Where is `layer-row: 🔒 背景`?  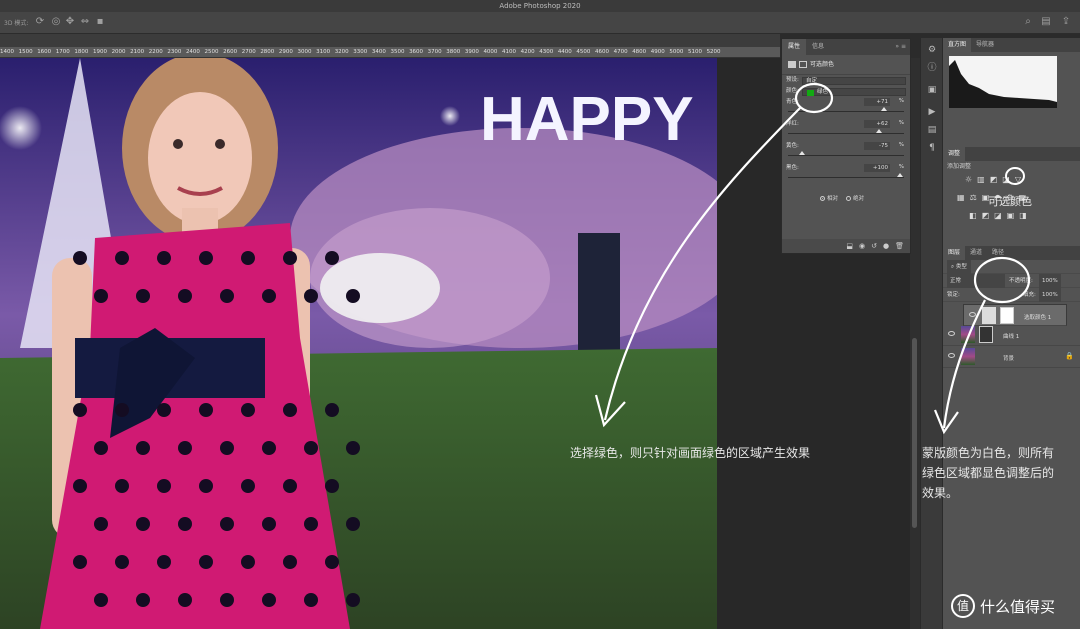 layer-row: 🔒 背景 is located at coordinates (1011, 357).